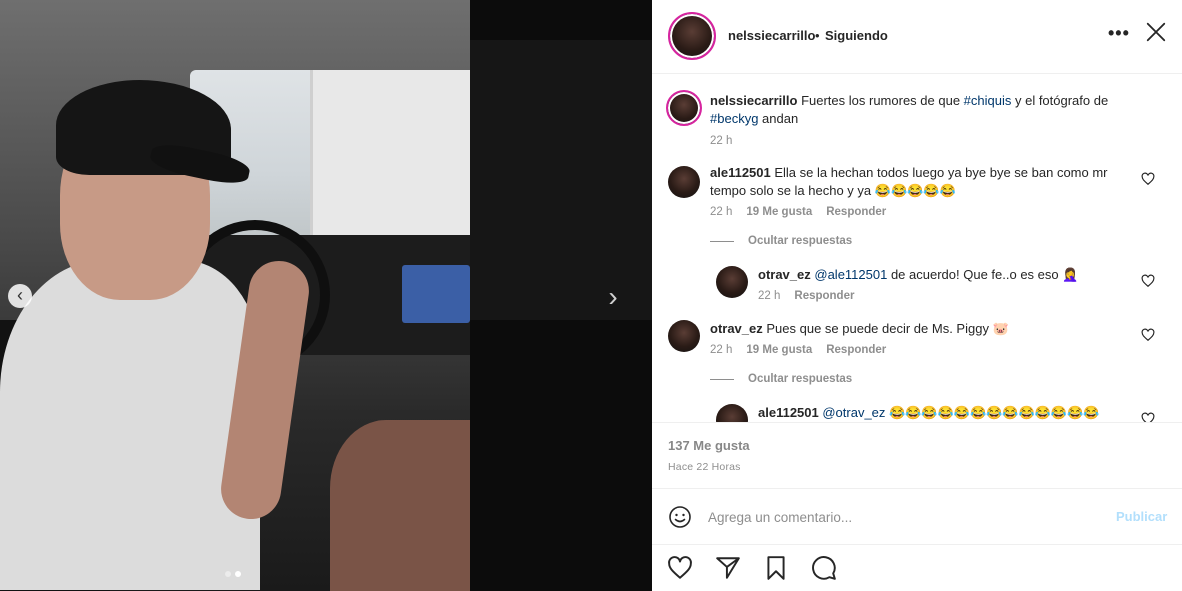 The width and height of the screenshot is (1182, 591). I want to click on reply-text: ale112501 @otrav_ez 😂😂😂😂😂😂😂😂😂😂😂😂😂, so click(948, 413).